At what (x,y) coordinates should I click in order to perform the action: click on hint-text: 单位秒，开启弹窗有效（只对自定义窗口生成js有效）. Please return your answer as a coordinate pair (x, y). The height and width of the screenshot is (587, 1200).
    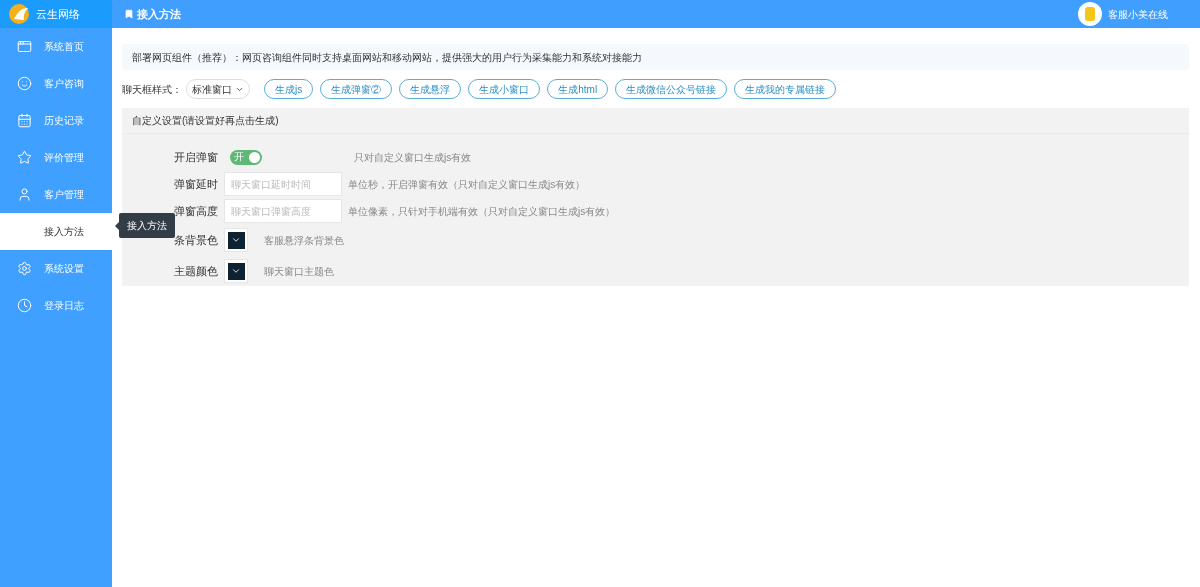
    Looking at the image, I should click on (467, 184).